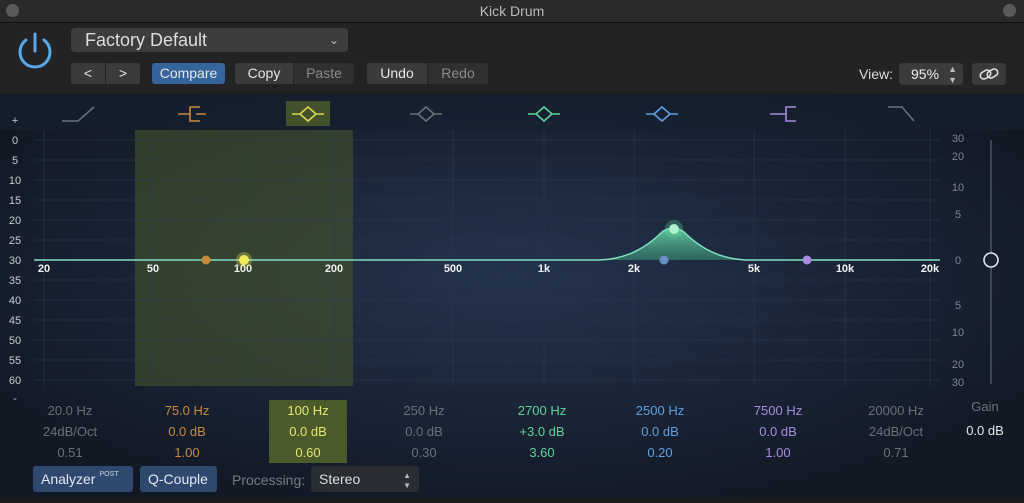  I want to click on band3-params: 100 Hz 0.0 dB 0.60, so click(308, 431).